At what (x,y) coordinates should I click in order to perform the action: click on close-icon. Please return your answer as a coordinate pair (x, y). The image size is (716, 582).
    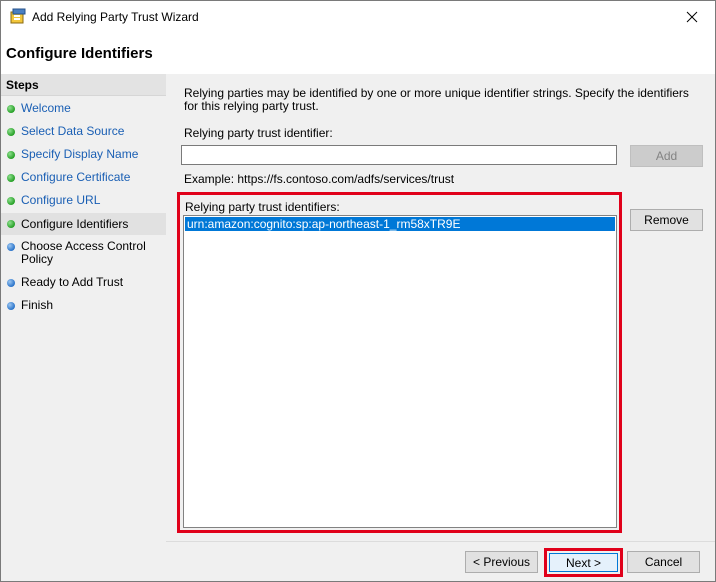
    Looking at the image, I should click on (692, 16).